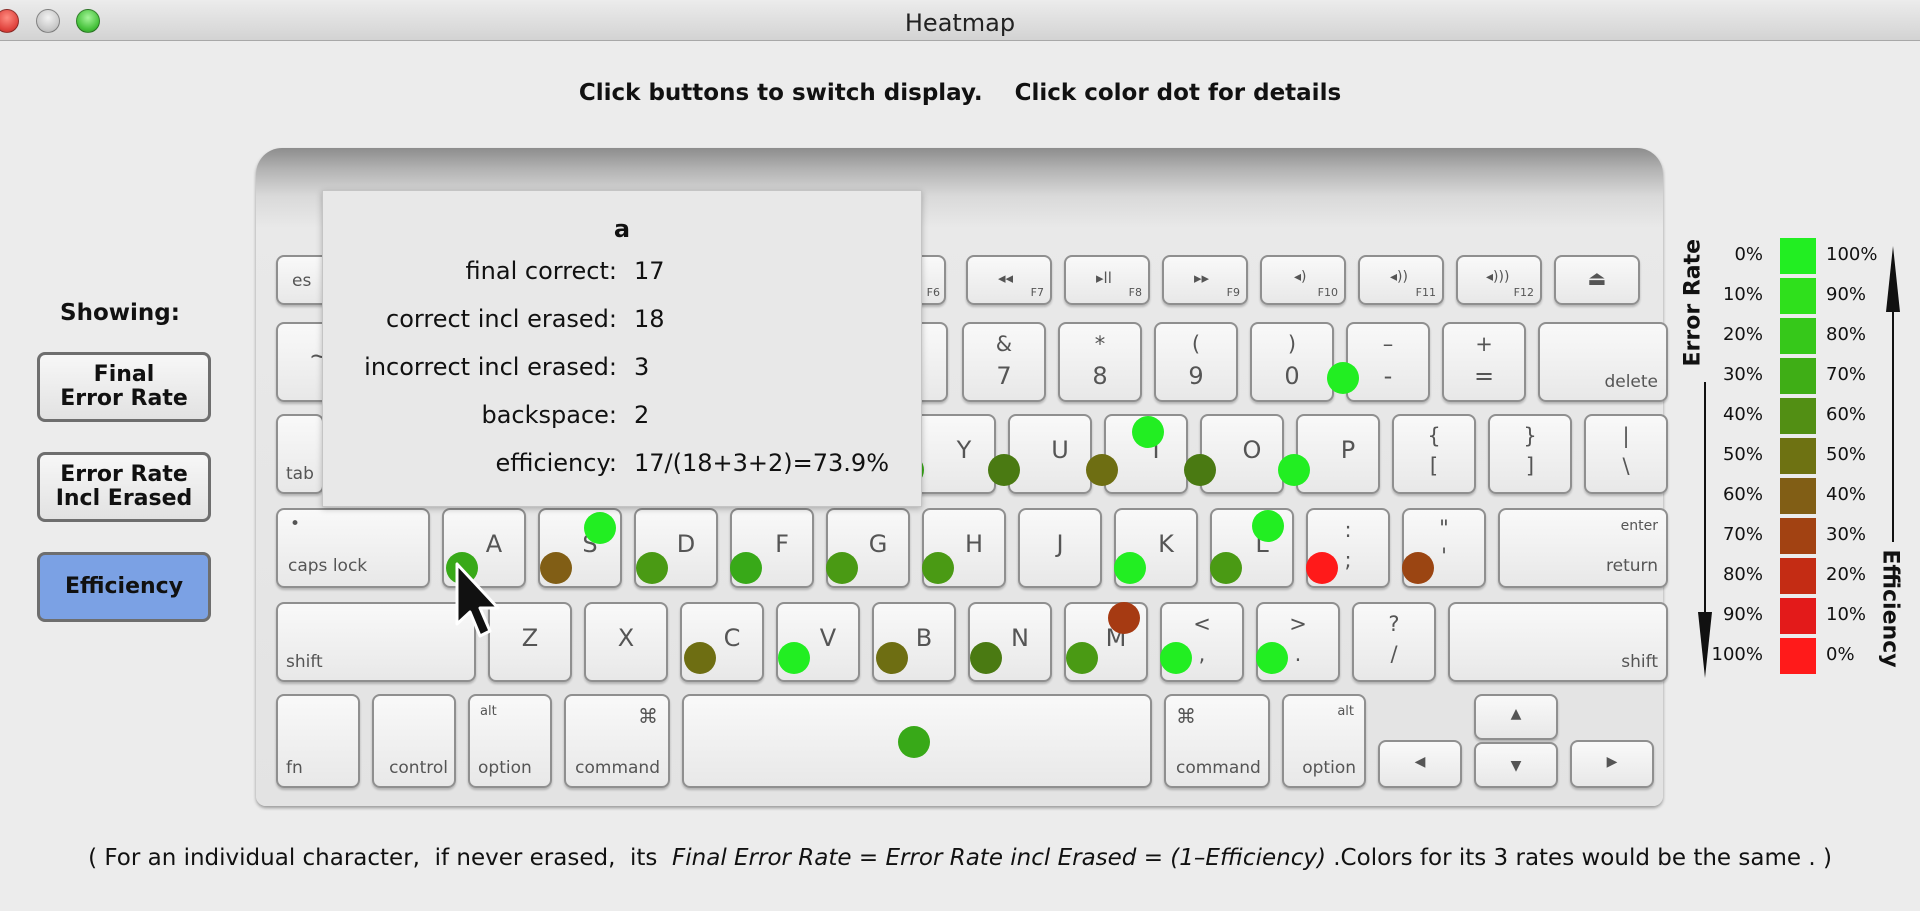  What do you see at coordinates (1226, 568) in the screenshot?
I see `dot-l` at bounding box center [1226, 568].